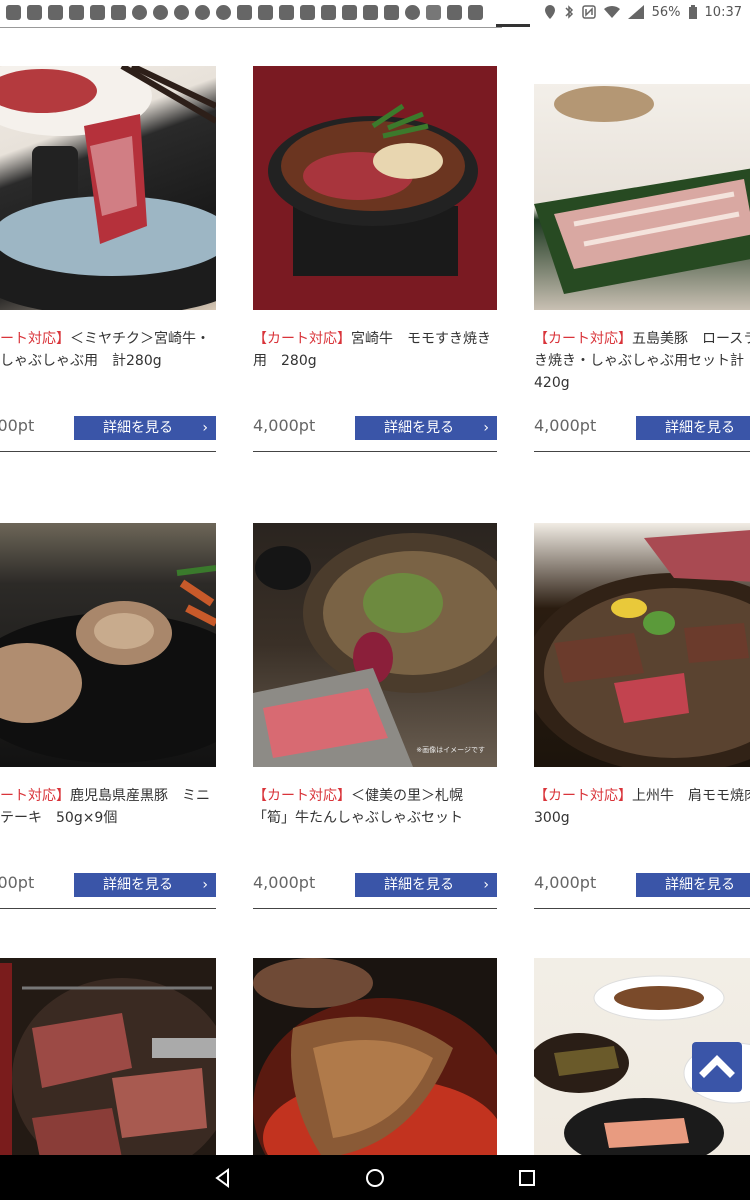 Image resolution: width=750 pixels, height=1200 pixels. What do you see at coordinates (223, 1178) in the screenshot?
I see `back-icon` at bounding box center [223, 1178].